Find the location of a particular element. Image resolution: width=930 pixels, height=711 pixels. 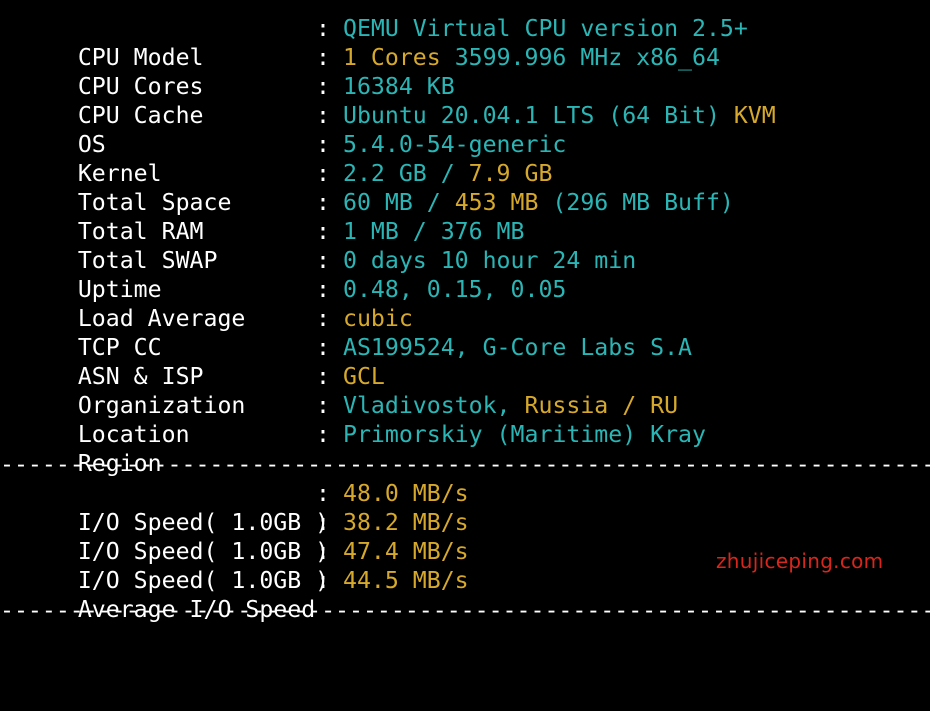

info-value-part: 0 days 10 hour 24 min is located at coordinates (490, 260).